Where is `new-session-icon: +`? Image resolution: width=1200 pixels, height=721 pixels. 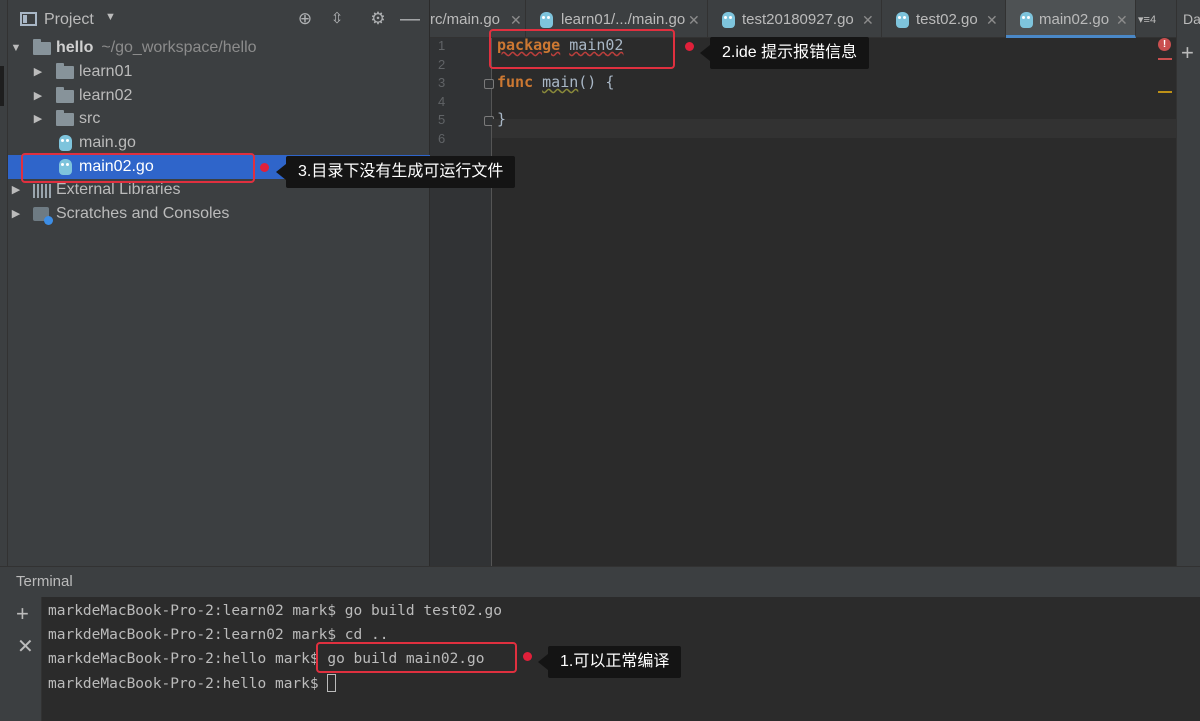
new-session-icon: + is located at coordinates (22, 614).